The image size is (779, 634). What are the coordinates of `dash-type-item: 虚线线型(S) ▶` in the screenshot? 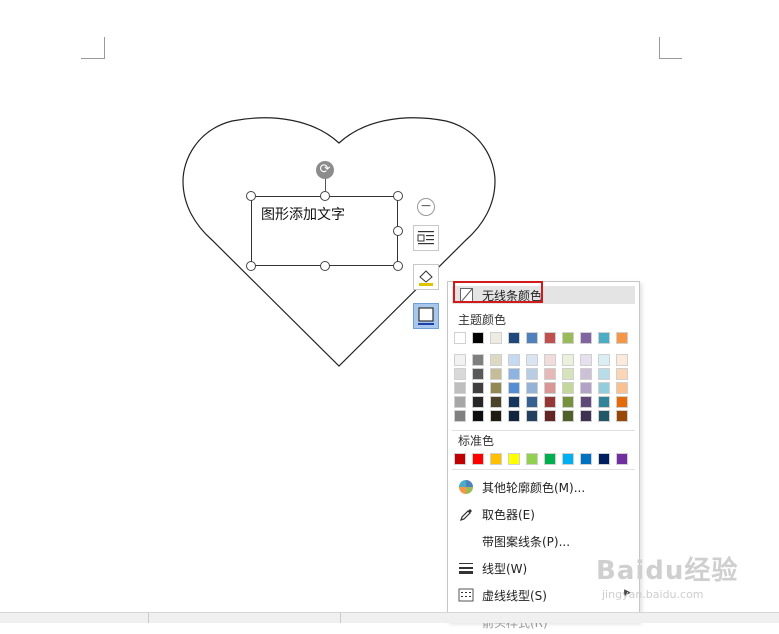 It's located at (543, 595).